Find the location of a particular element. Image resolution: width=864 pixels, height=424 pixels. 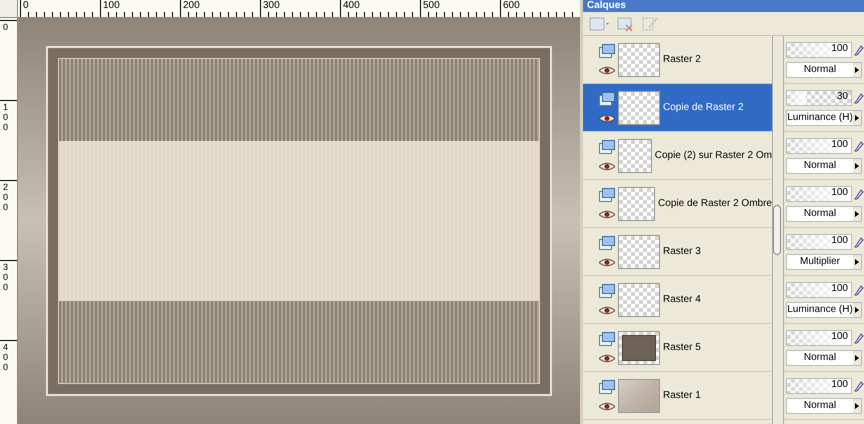

layer-name: Raster 4 is located at coordinates (682, 300).